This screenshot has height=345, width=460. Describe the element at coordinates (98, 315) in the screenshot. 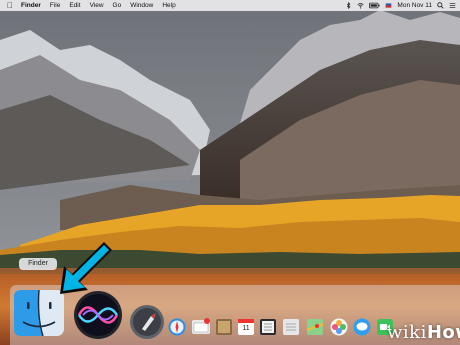

I see `siri-icon` at that location.